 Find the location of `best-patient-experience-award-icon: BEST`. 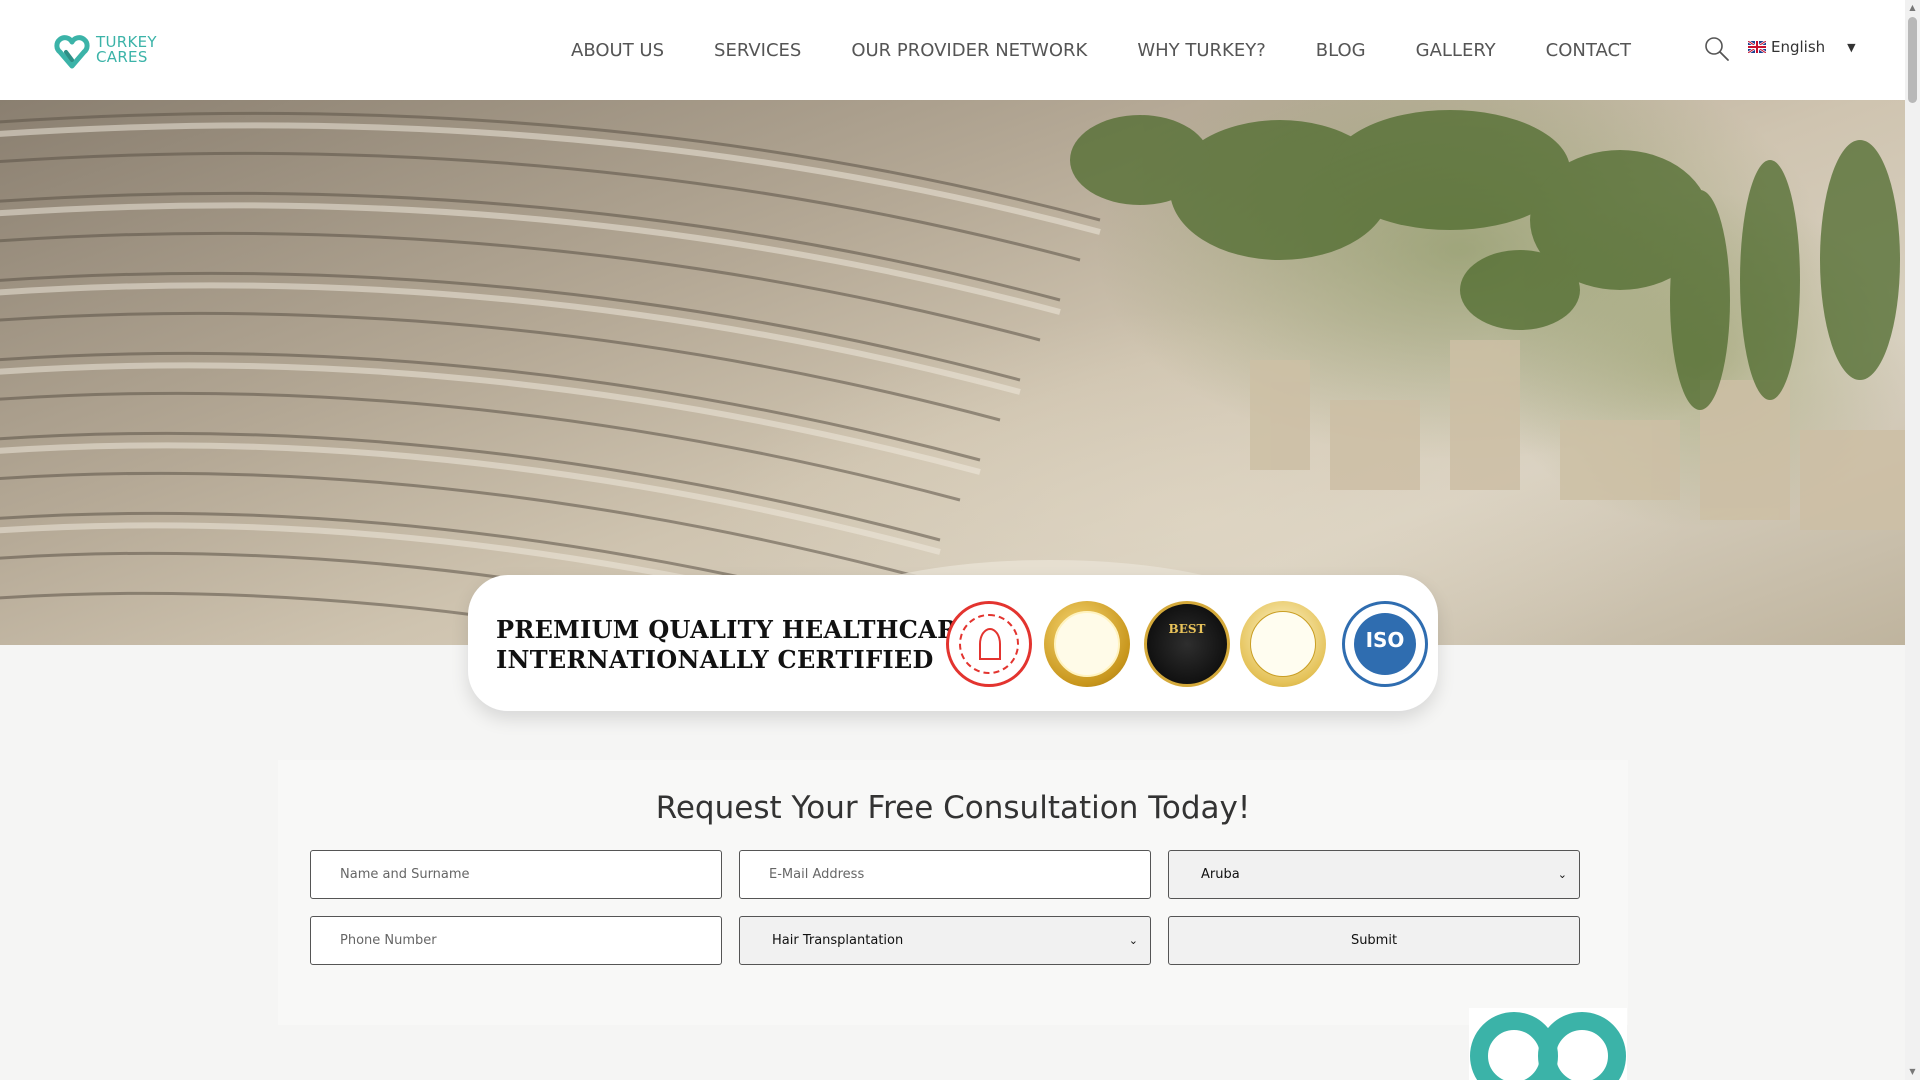

best-patient-experience-award-icon: BEST is located at coordinates (1187, 644).